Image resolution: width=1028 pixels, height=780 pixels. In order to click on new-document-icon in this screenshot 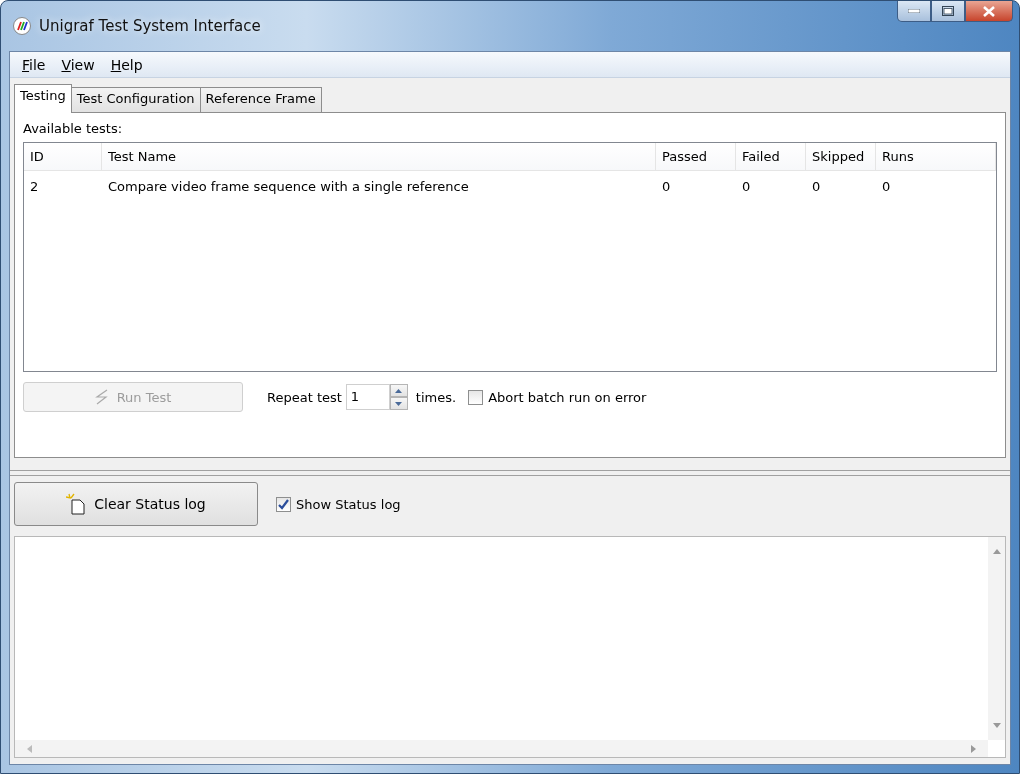, I will do `click(76, 504)`.